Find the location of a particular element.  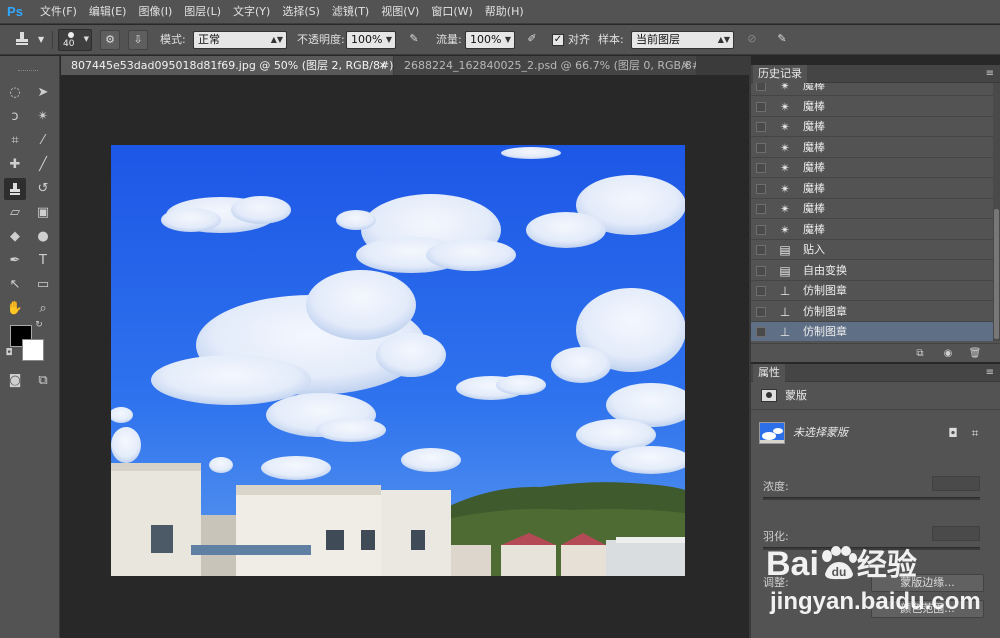

pen-tool-icon: ✒ is located at coordinates (15, 261).